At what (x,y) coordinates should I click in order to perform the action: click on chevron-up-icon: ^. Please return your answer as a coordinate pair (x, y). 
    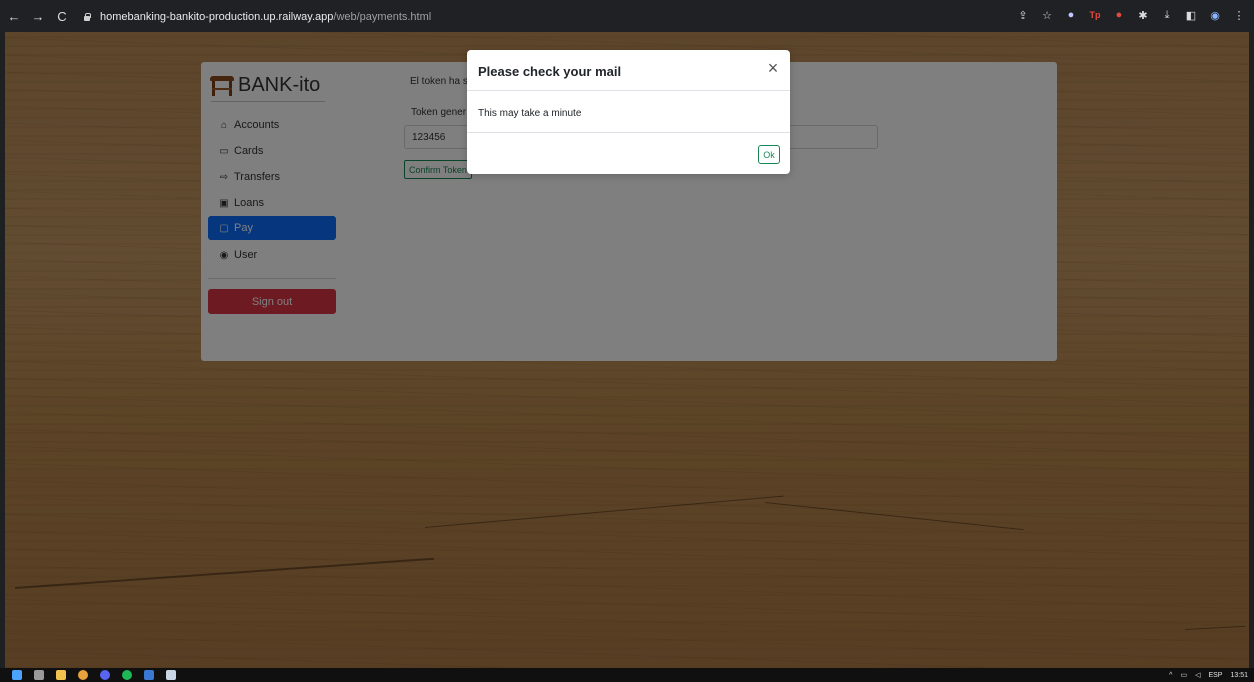
    Looking at the image, I should click on (1170, 675).